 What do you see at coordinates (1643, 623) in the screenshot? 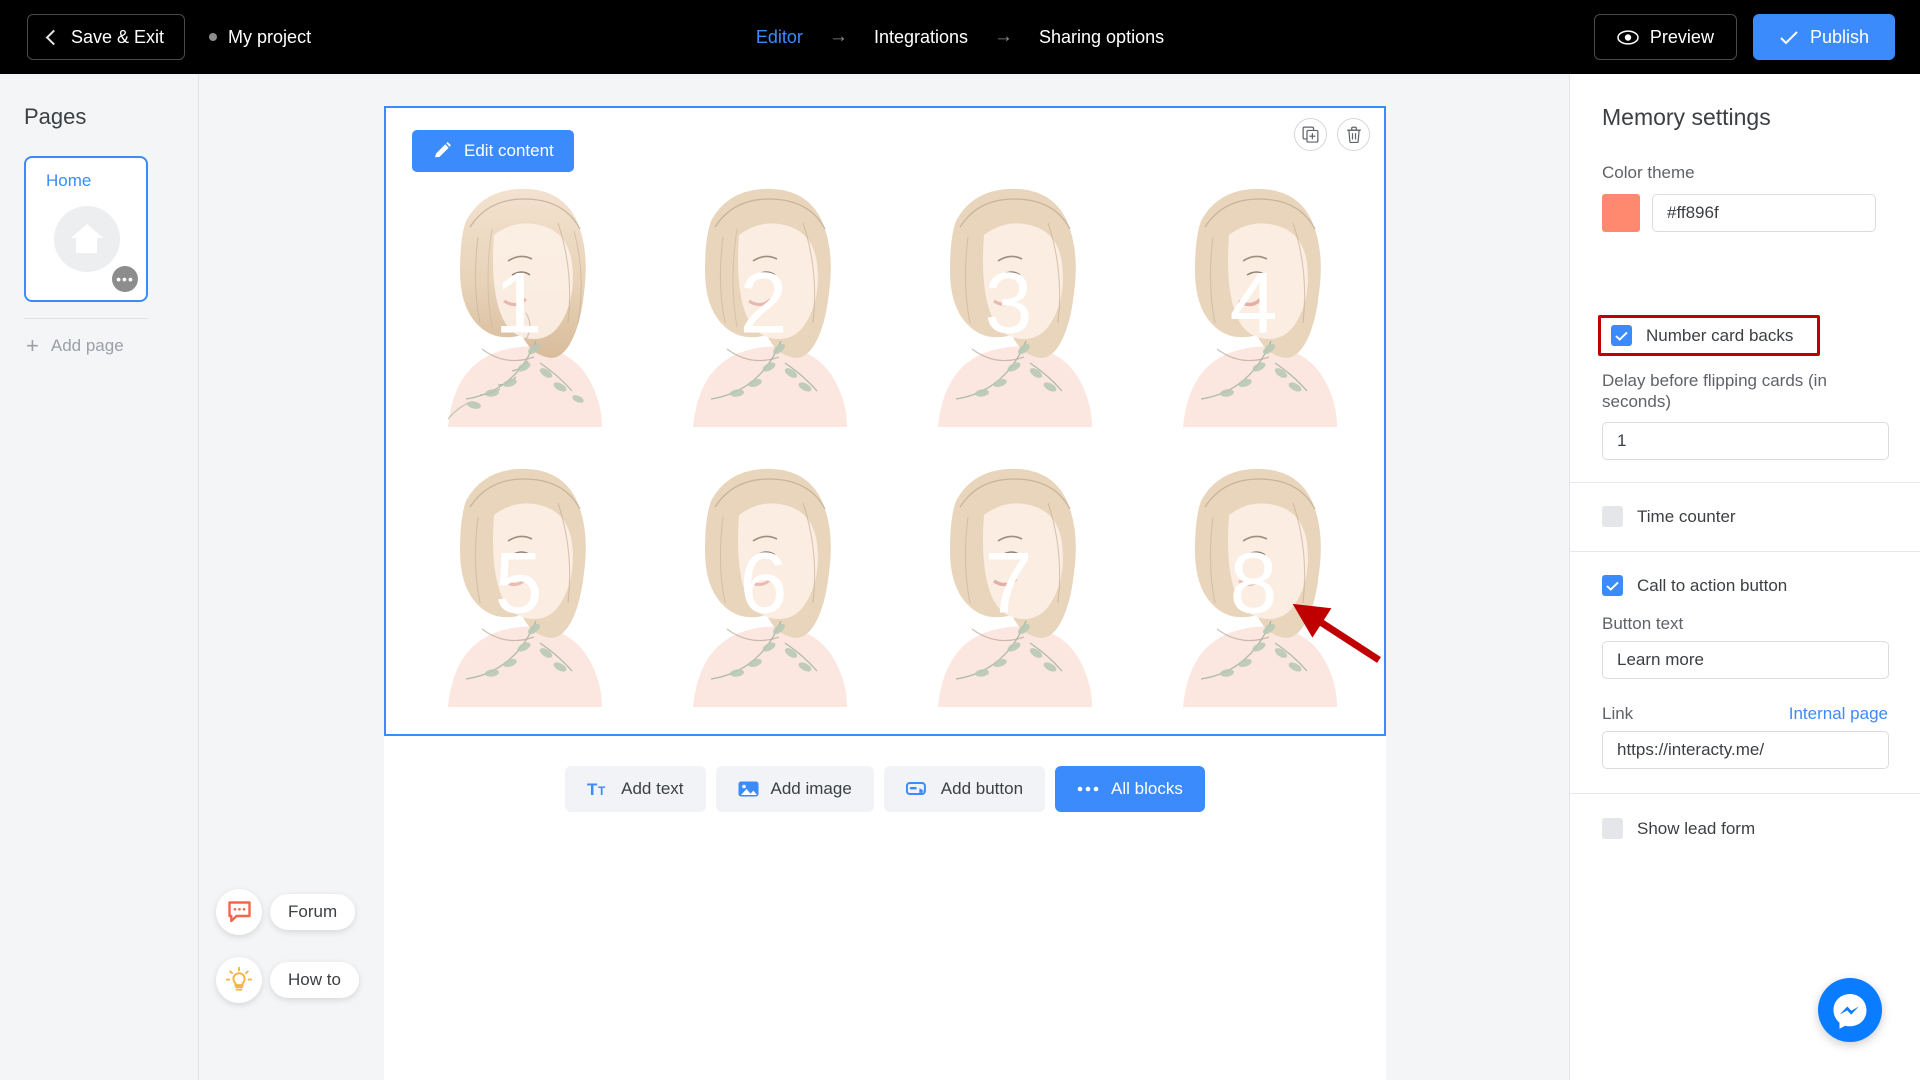
I see `button-text-label: Button text` at bounding box center [1643, 623].